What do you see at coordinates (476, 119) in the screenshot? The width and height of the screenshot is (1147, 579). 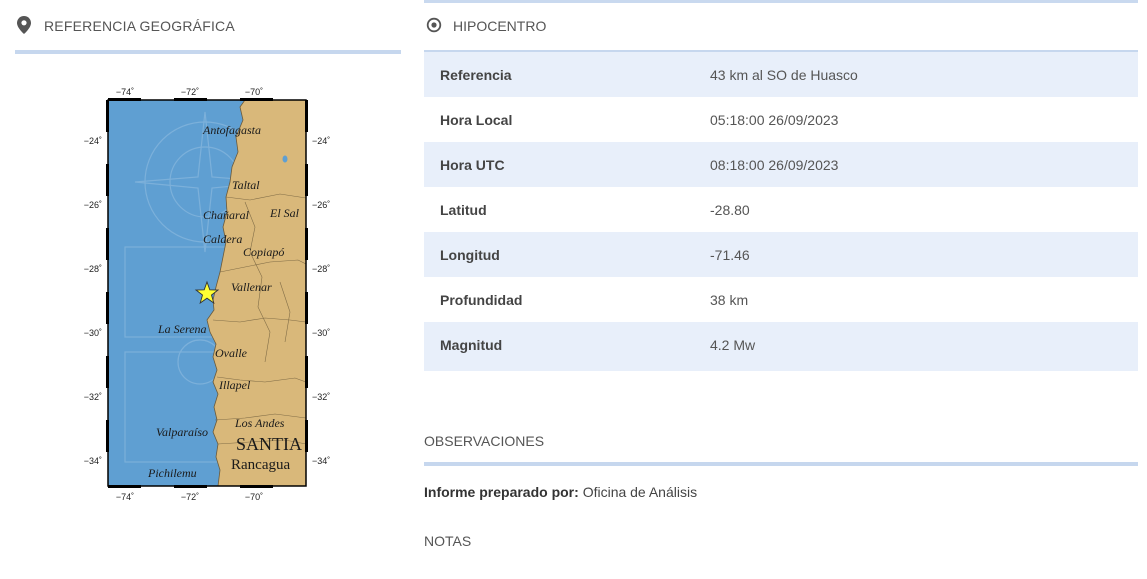 I see `row-label: Hora Local` at bounding box center [476, 119].